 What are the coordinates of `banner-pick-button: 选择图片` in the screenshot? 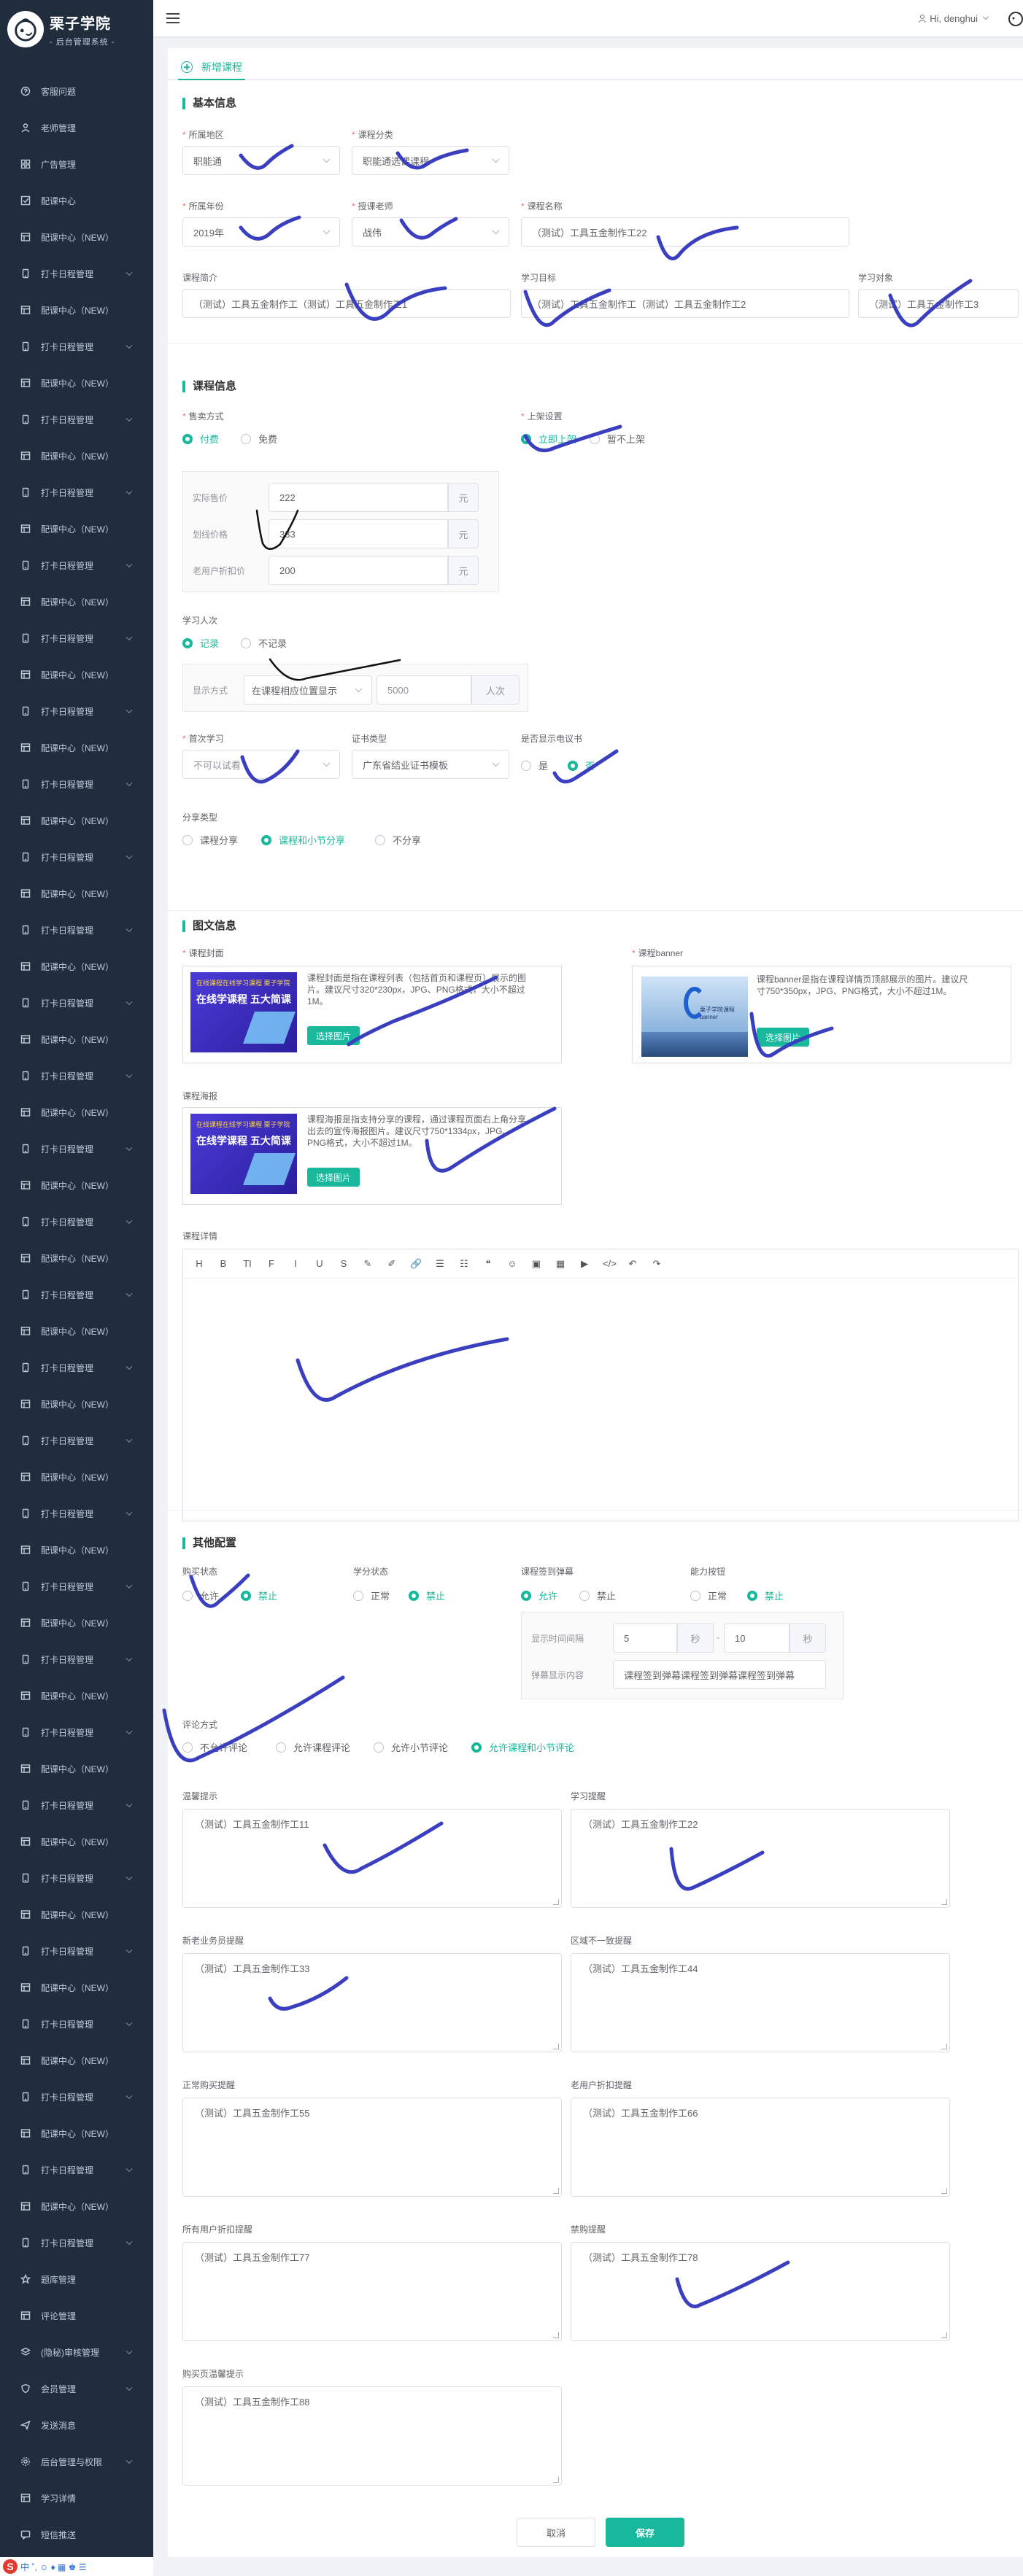 It's located at (783, 1037).